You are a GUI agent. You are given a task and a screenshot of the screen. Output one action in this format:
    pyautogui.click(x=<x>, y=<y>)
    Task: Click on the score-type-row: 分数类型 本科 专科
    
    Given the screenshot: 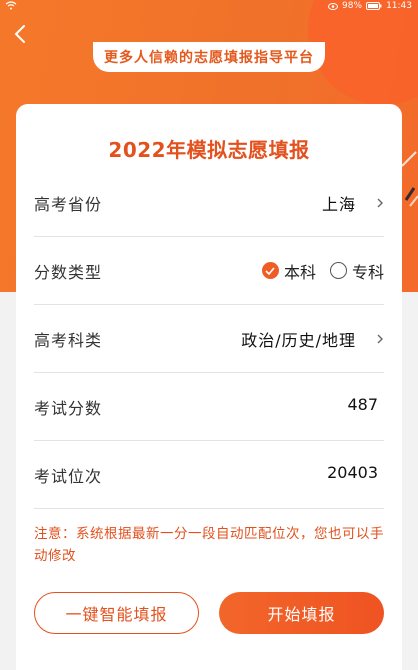 What is the action you would take?
    pyautogui.click(x=209, y=271)
    